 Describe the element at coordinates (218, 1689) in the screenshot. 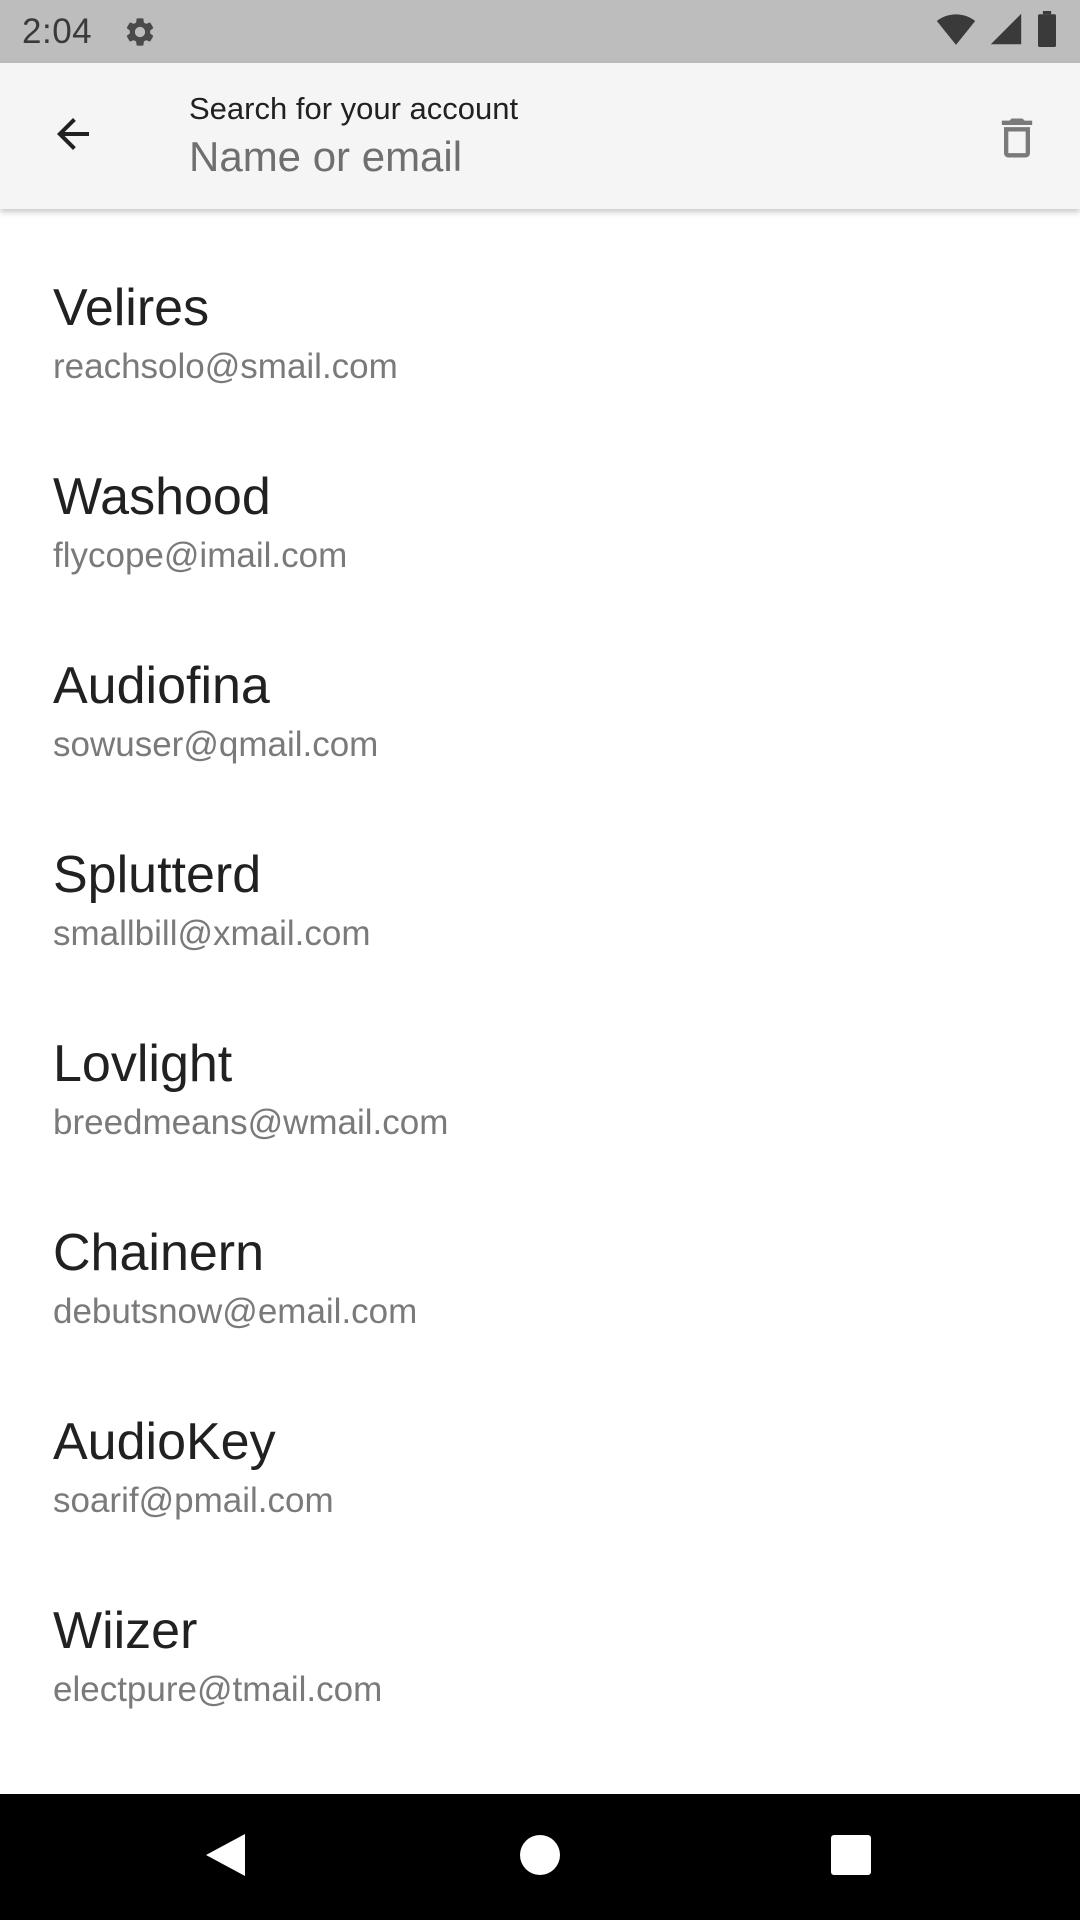

I see `account-email: electpure@tmail.com` at that location.